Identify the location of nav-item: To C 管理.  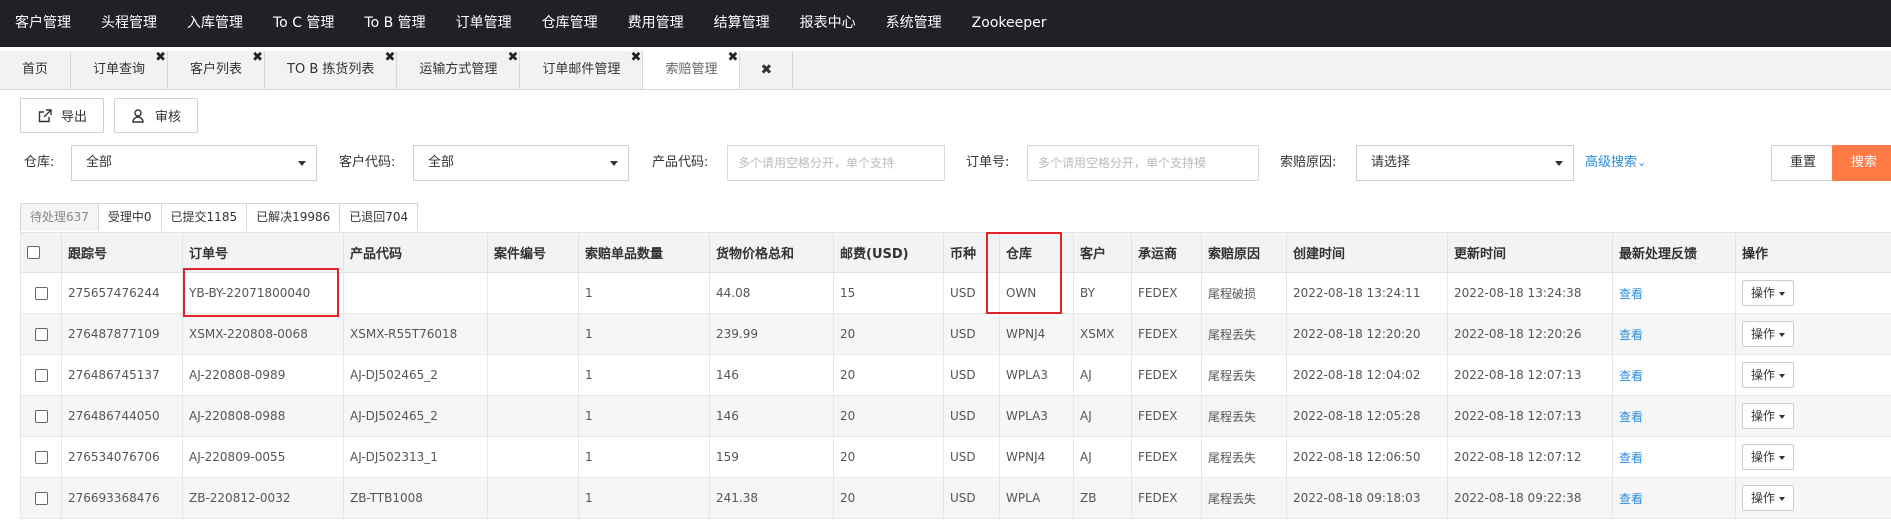
(303, 23).